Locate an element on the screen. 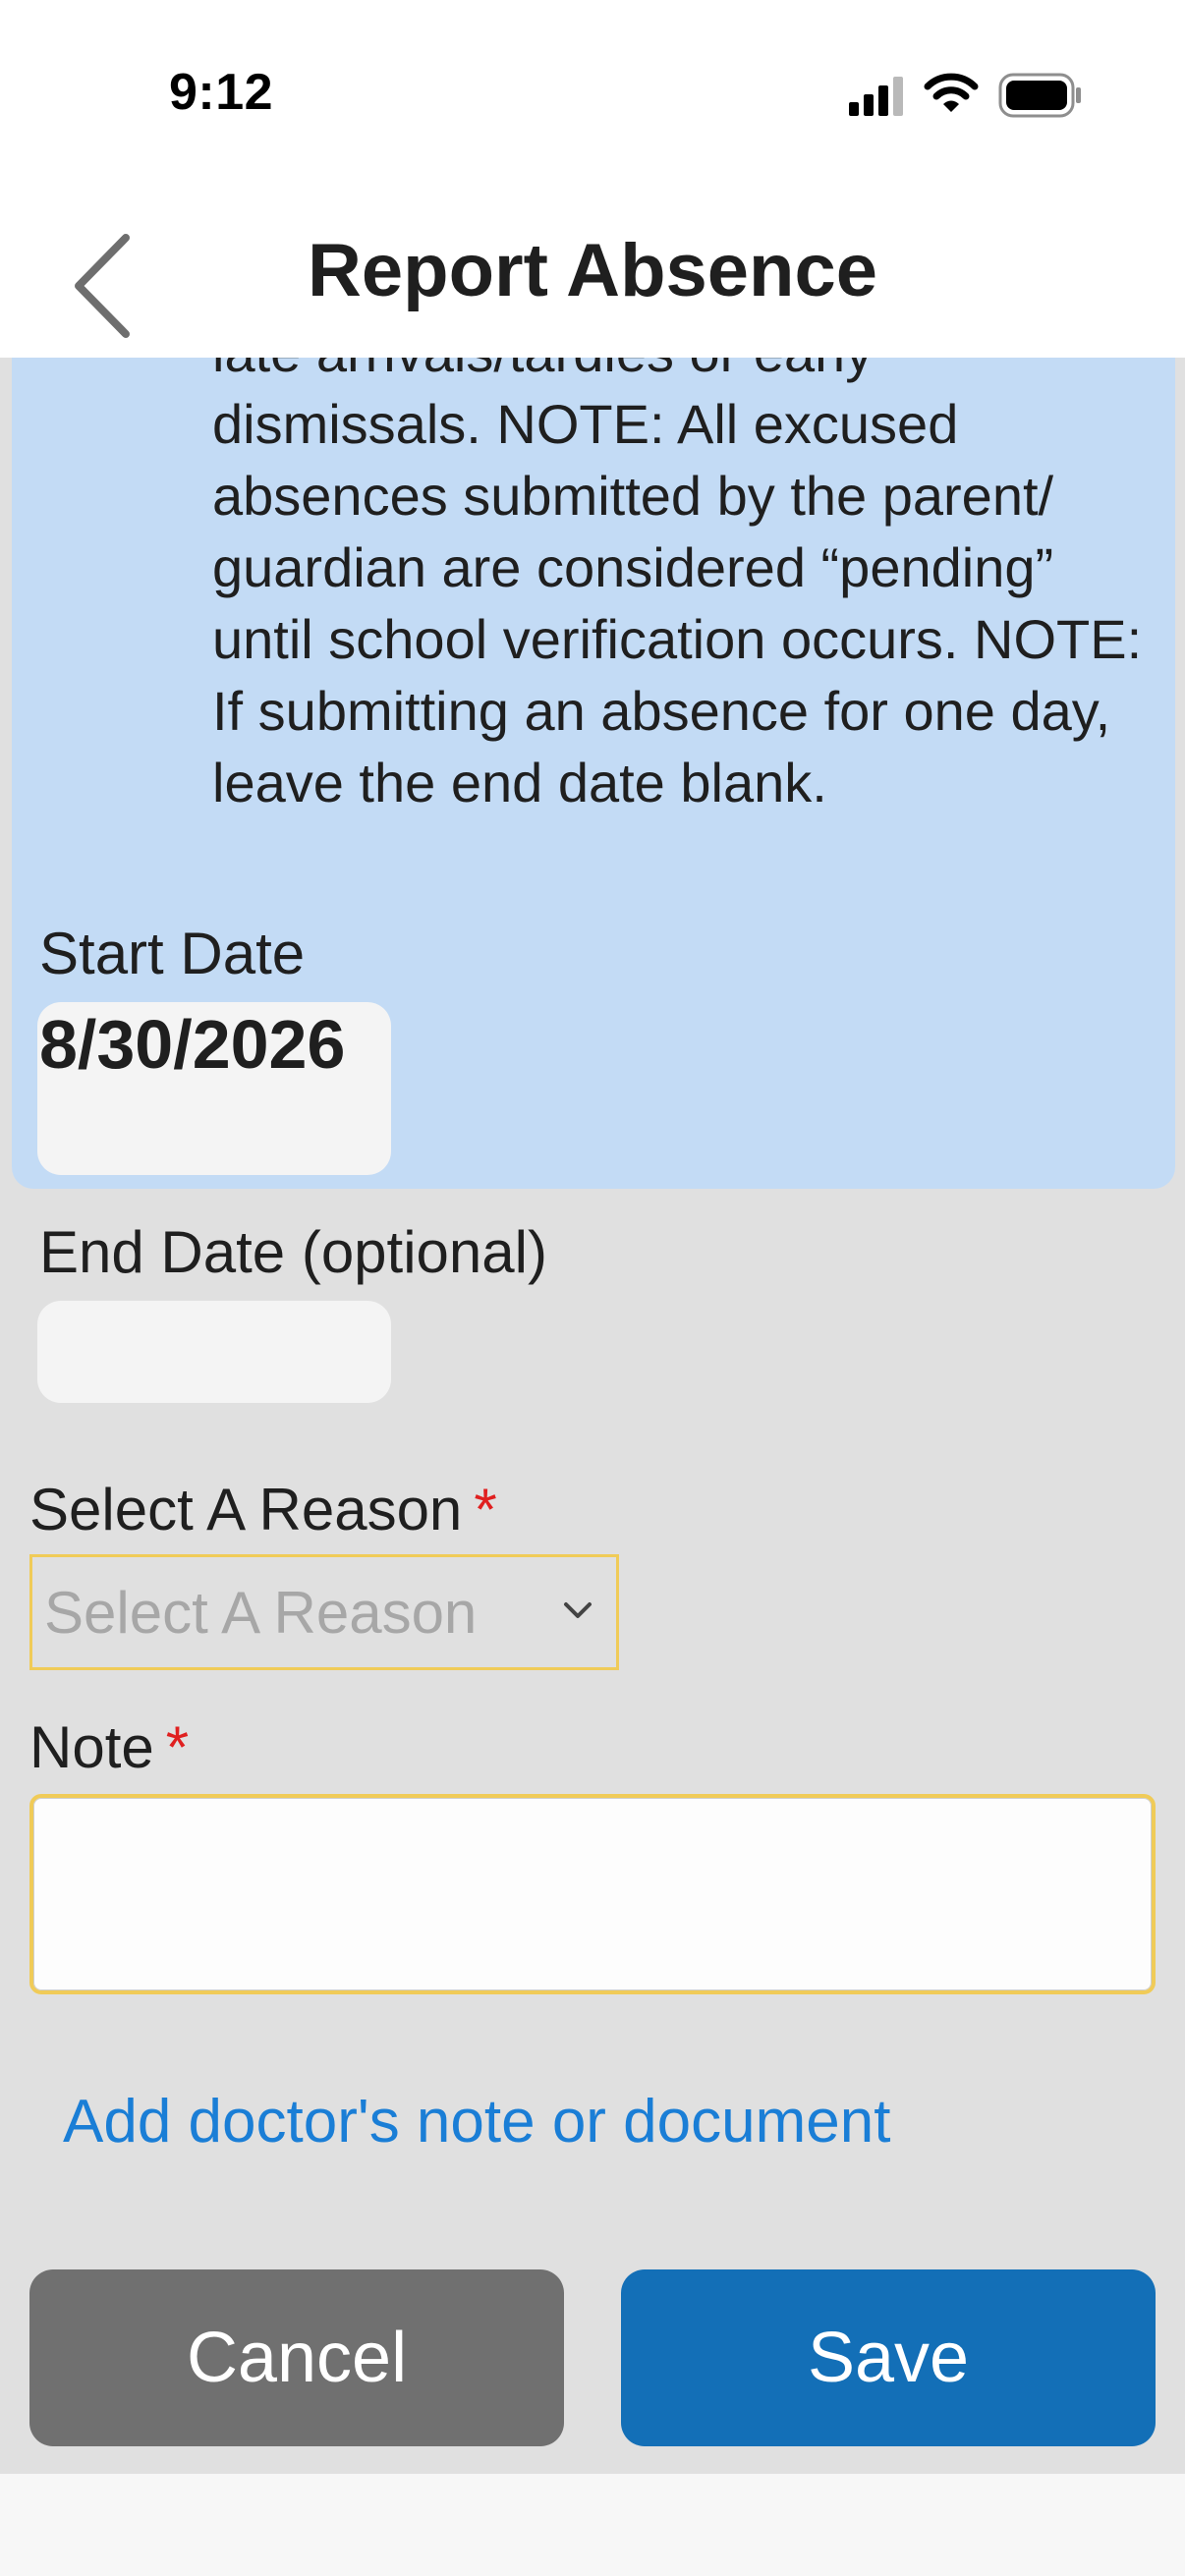 The height and width of the screenshot is (2576, 1185). reason-label: Select A Reason * is located at coordinates (263, 1509).